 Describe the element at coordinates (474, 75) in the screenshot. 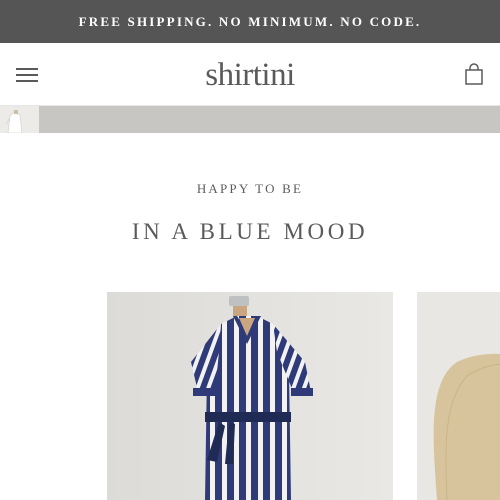

I see `shopping-bag-icon` at that location.